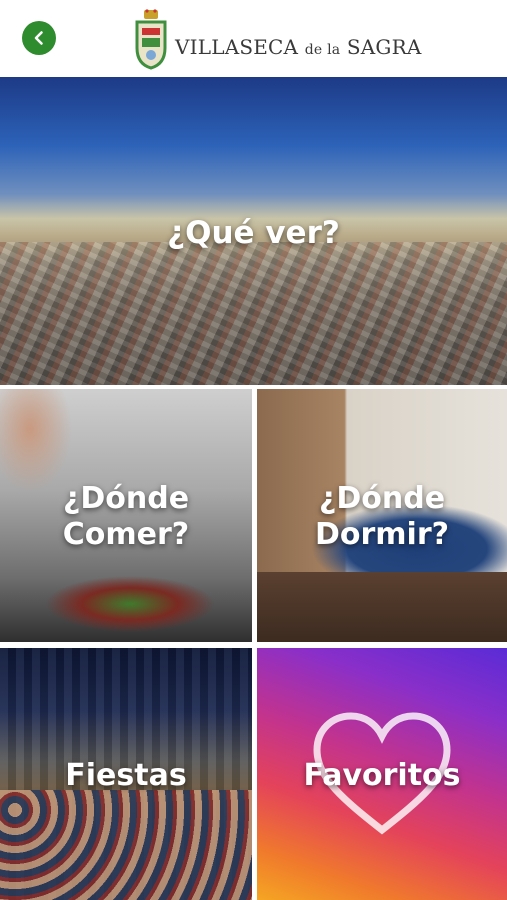 The height and width of the screenshot is (900, 507). I want to click on tile-favoritos: Favoritos, so click(382, 774).